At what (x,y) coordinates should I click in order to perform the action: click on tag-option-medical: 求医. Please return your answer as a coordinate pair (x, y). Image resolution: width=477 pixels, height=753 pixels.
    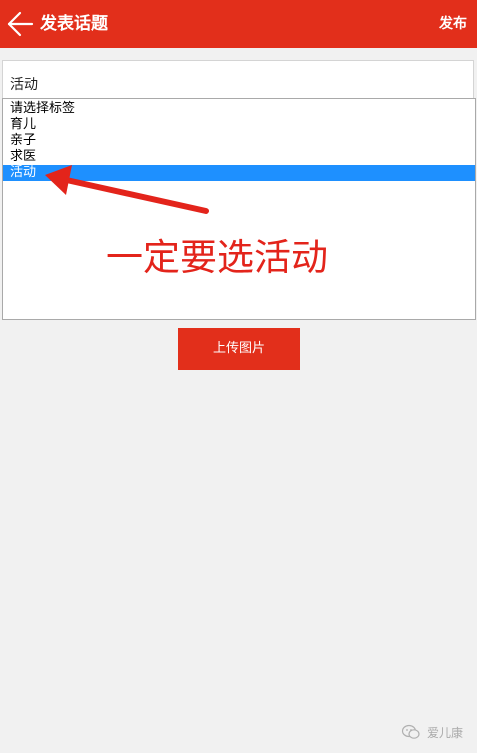
    Looking at the image, I should click on (239, 157).